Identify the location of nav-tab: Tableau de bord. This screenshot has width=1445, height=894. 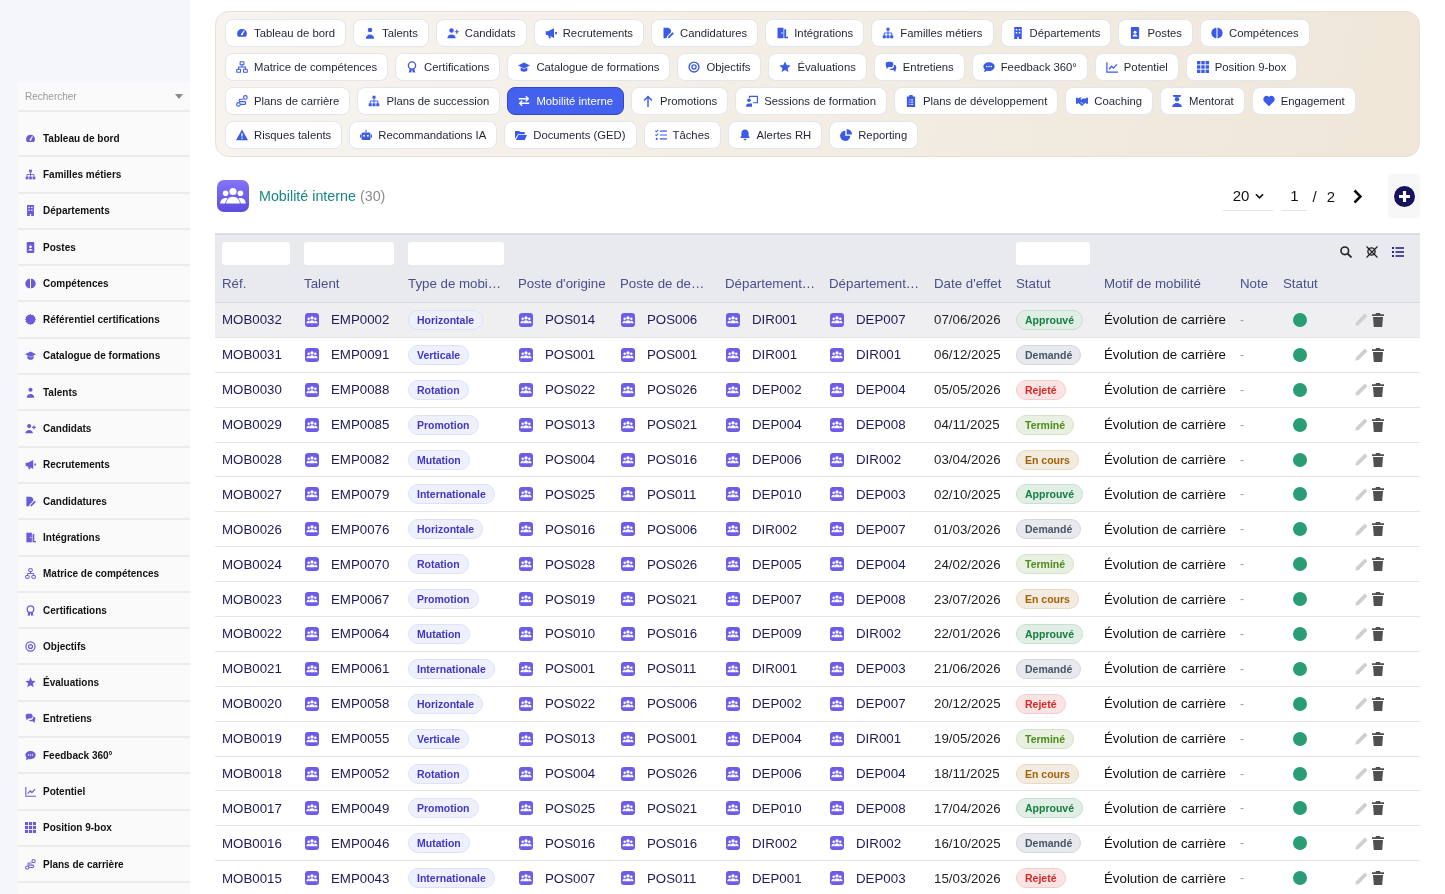
(286, 33).